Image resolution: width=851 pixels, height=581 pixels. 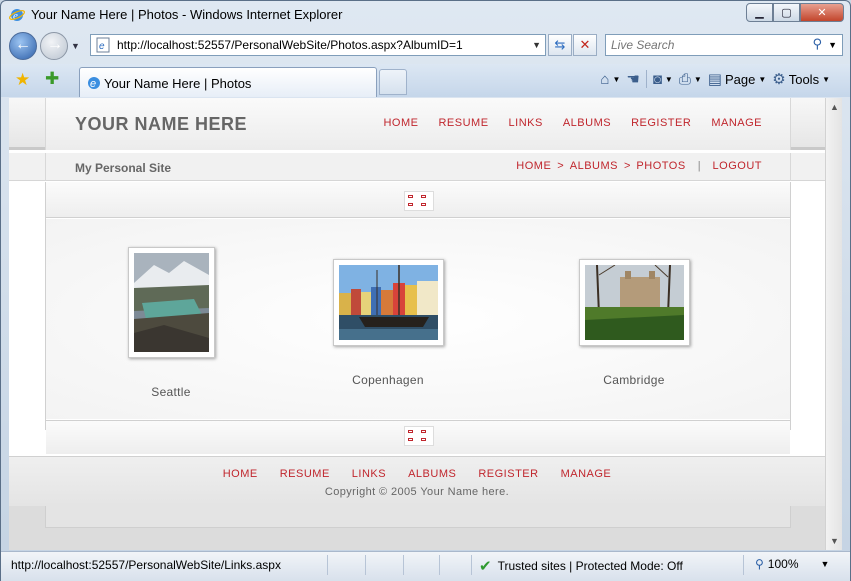 I want to click on address-row: ▼ e ▼ ⇆ ✕ ⚲ ▼, so click(x=425, y=46).